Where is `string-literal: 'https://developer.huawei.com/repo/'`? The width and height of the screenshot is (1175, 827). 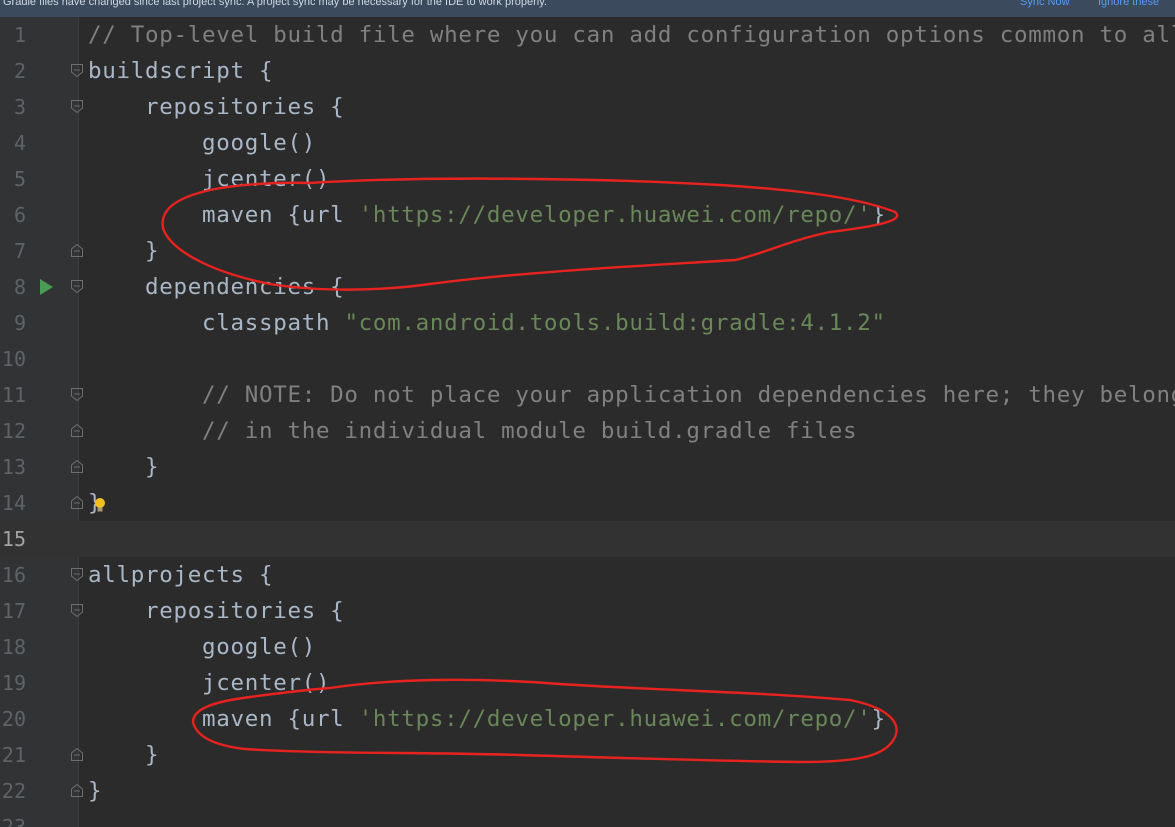 string-literal: 'https://developer.huawei.com/repo/' is located at coordinates (615, 215).